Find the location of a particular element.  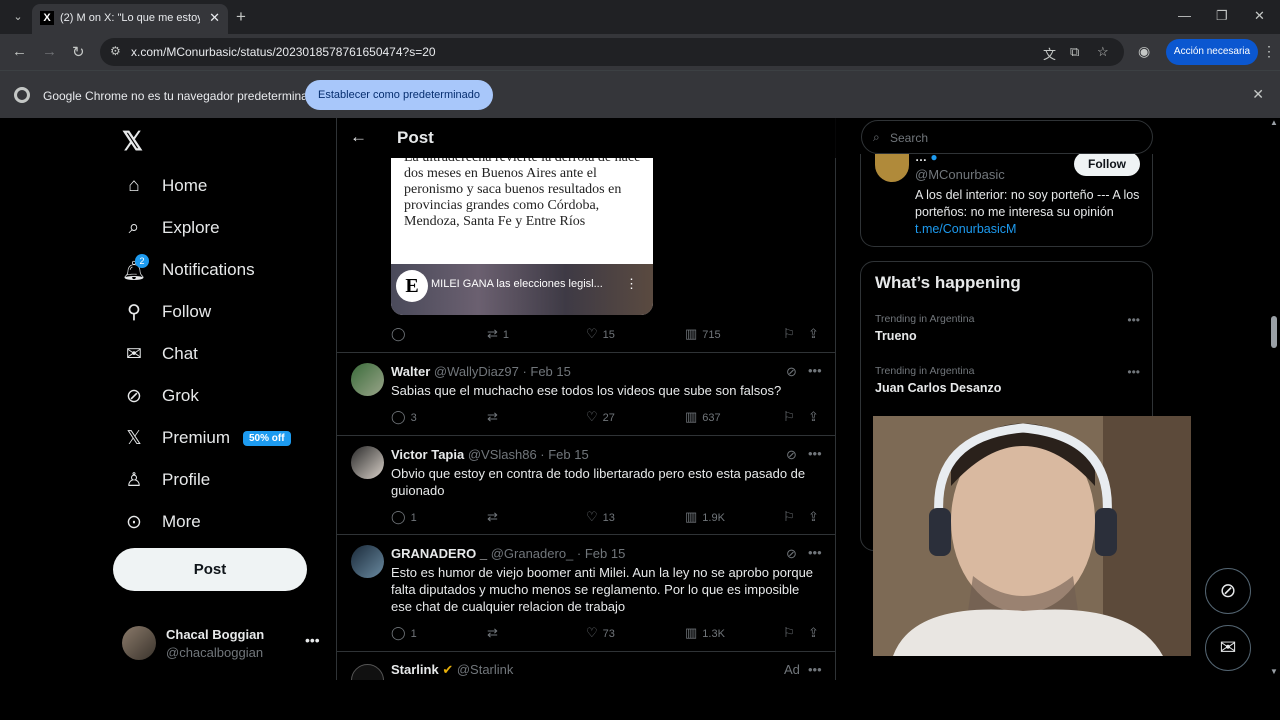

trend-context: Trending in Argentina is located at coordinates (925, 371).